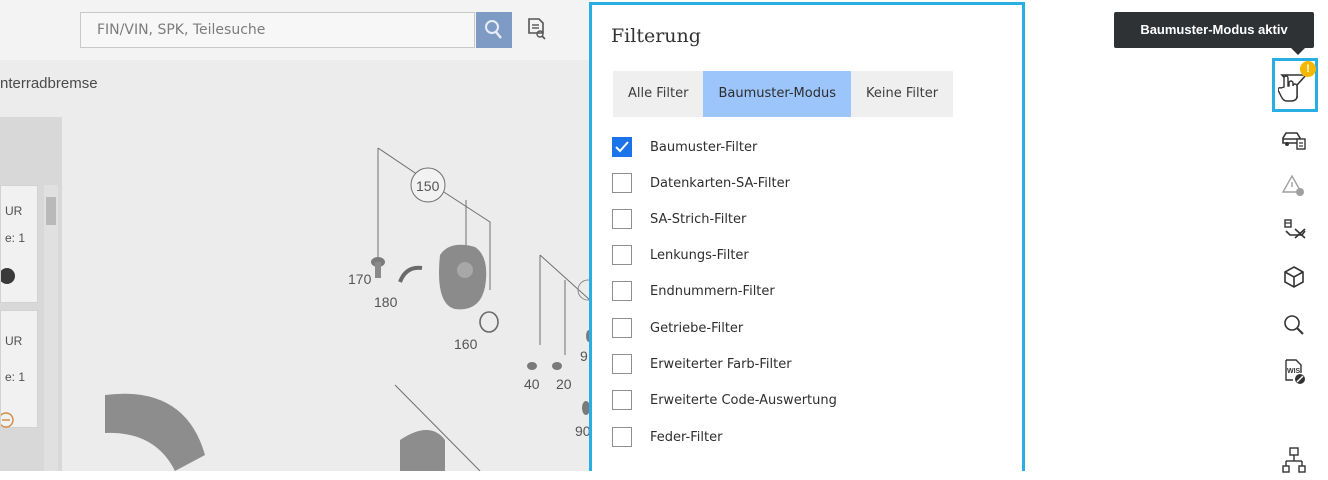 Image resolution: width=1328 pixels, height=480 pixels. I want to click on mode-baumuster-button: Baumuster-Modus, so click(777, 94).